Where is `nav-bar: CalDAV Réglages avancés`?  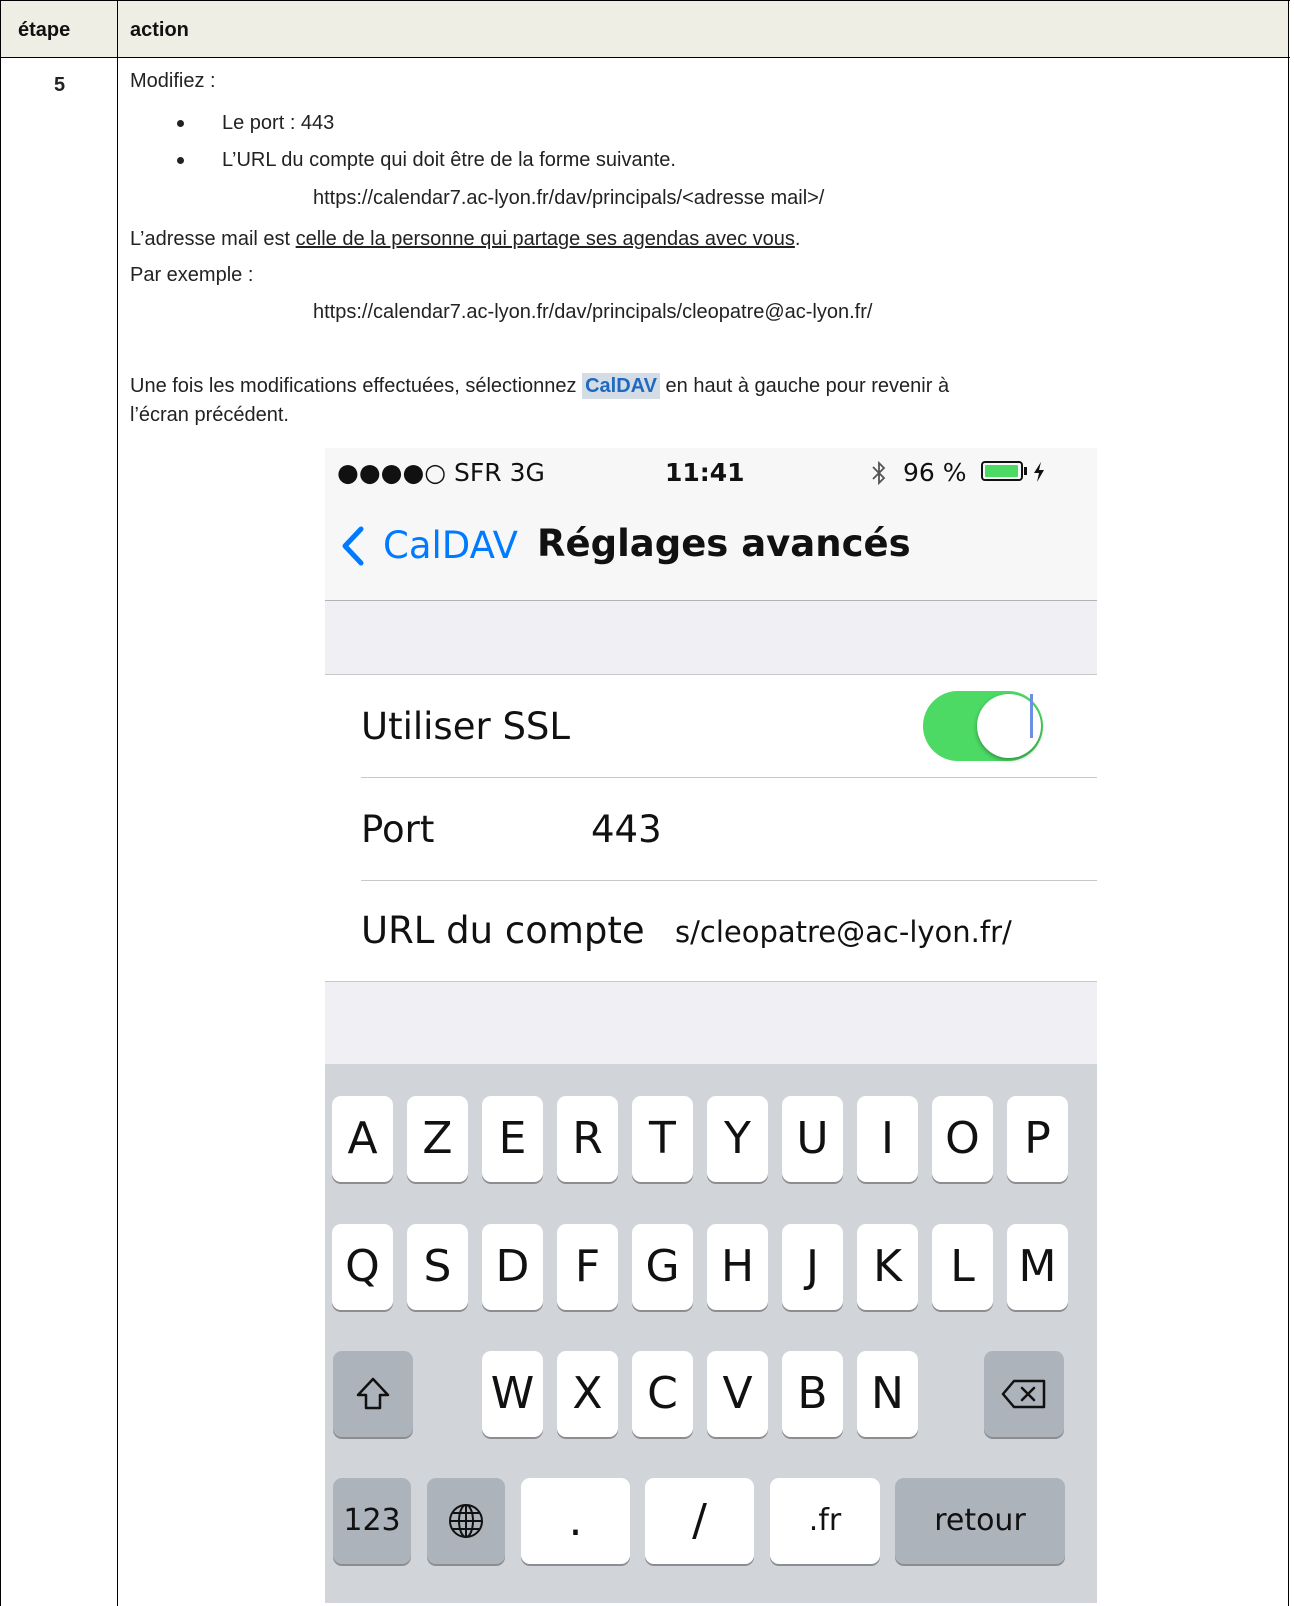 nav-bar: CalDAV Réglages avancés is located at coordinates (711, 548).